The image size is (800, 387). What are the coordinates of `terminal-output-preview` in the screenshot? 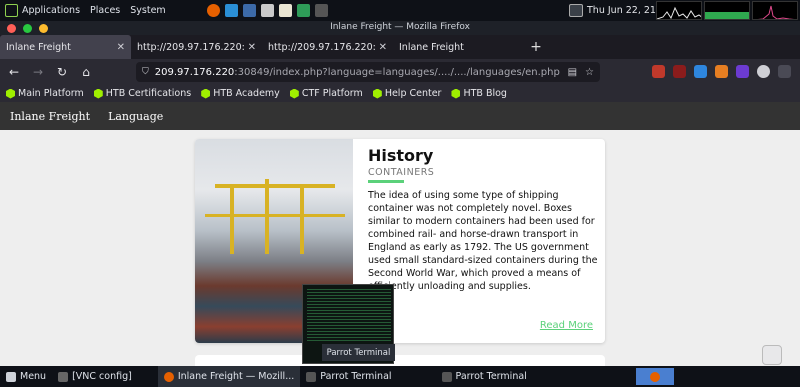 It's located at (349, 315).